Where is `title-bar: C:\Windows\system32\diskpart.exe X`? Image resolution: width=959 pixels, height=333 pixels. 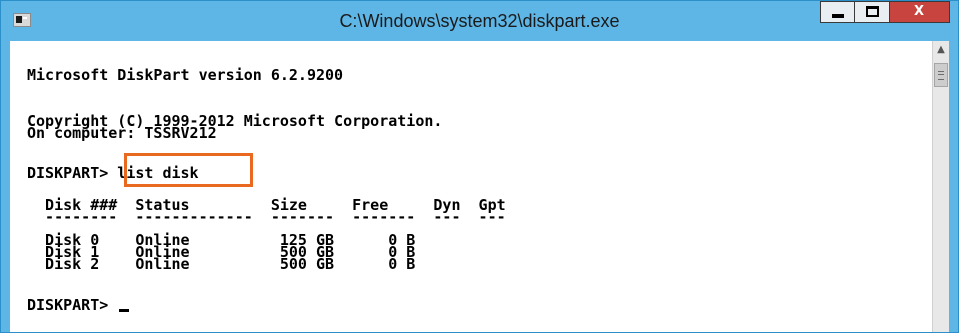
title-bar: C:\Windows\system32\diskpart.exe X is located at coordinates (479, 21).